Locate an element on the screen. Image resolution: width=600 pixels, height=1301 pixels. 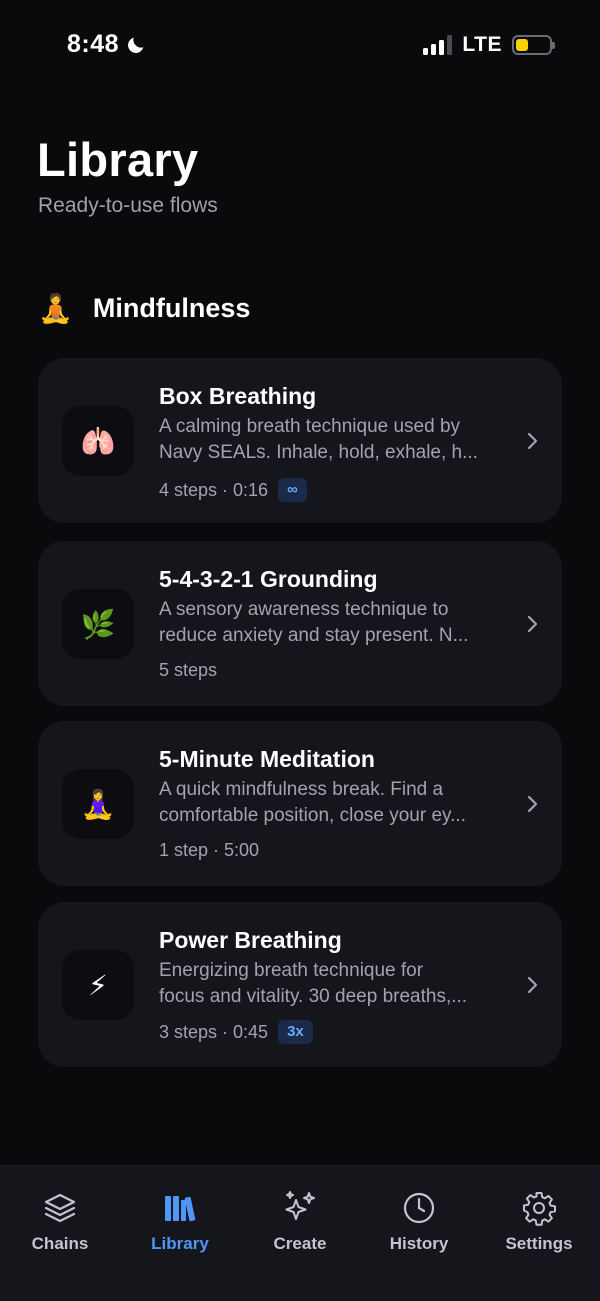
lungs-icon: 🫁 is located at coordinates (98, 441).